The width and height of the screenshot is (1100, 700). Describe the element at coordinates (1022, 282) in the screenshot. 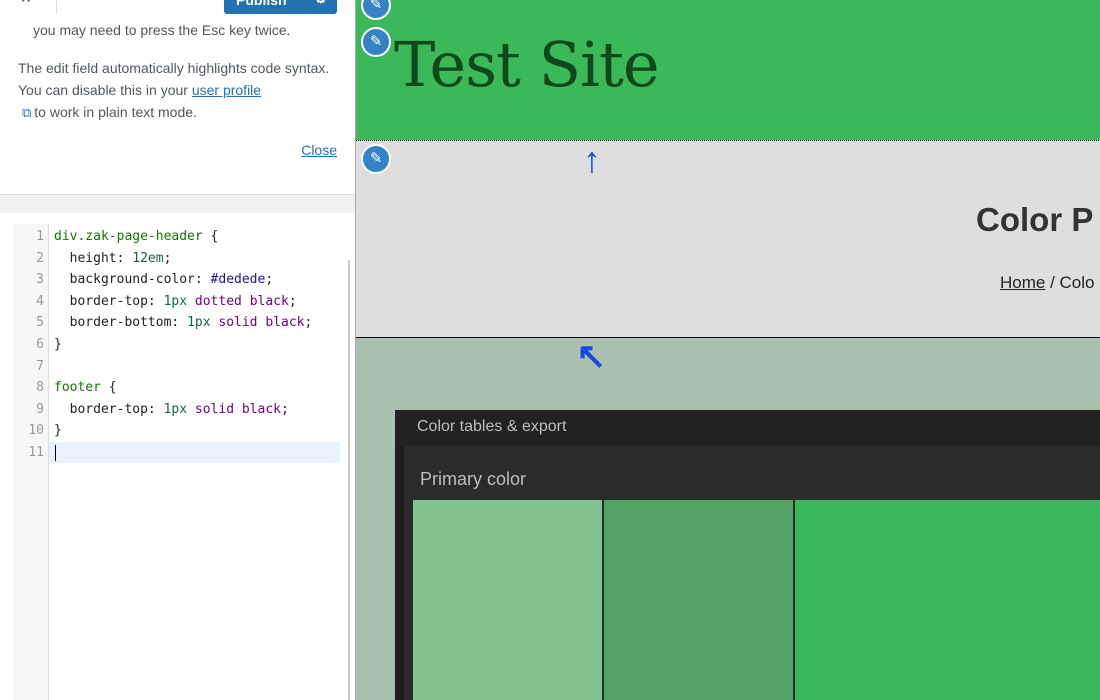

I see `breadcrumb-home-link: Home` at that location.